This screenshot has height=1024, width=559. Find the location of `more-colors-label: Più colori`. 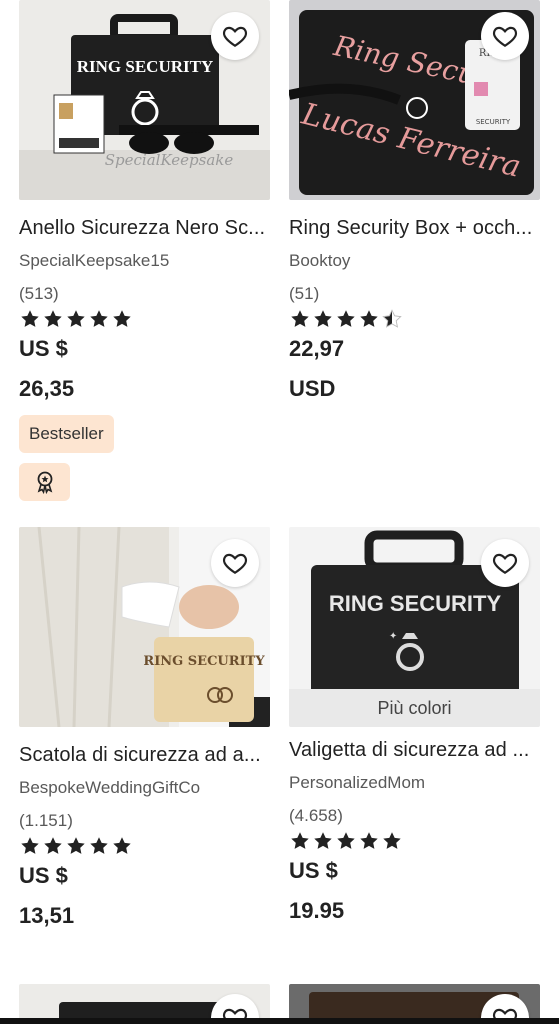

more-colors-label: Più colori is located at coordinates (414, 708).